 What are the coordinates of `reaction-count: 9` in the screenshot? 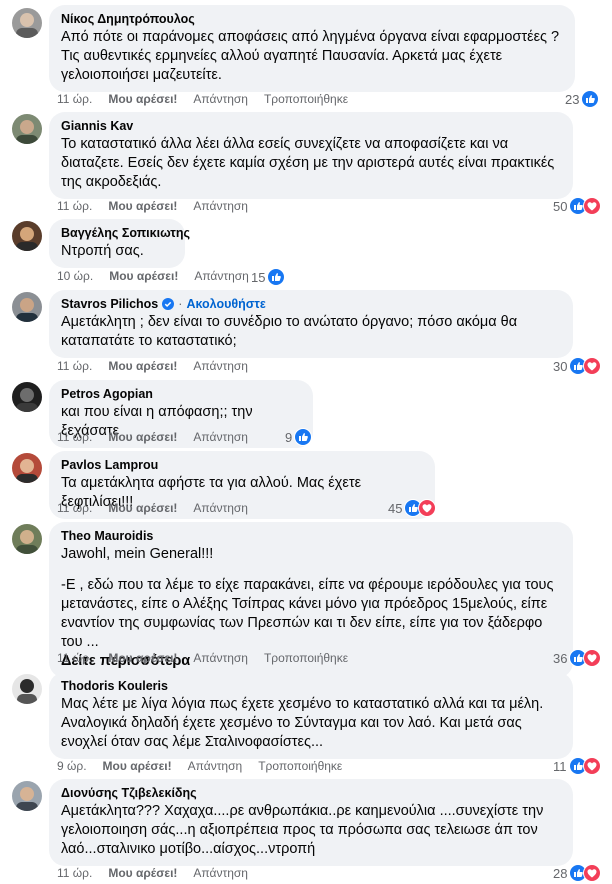 It's located at (289, 437).